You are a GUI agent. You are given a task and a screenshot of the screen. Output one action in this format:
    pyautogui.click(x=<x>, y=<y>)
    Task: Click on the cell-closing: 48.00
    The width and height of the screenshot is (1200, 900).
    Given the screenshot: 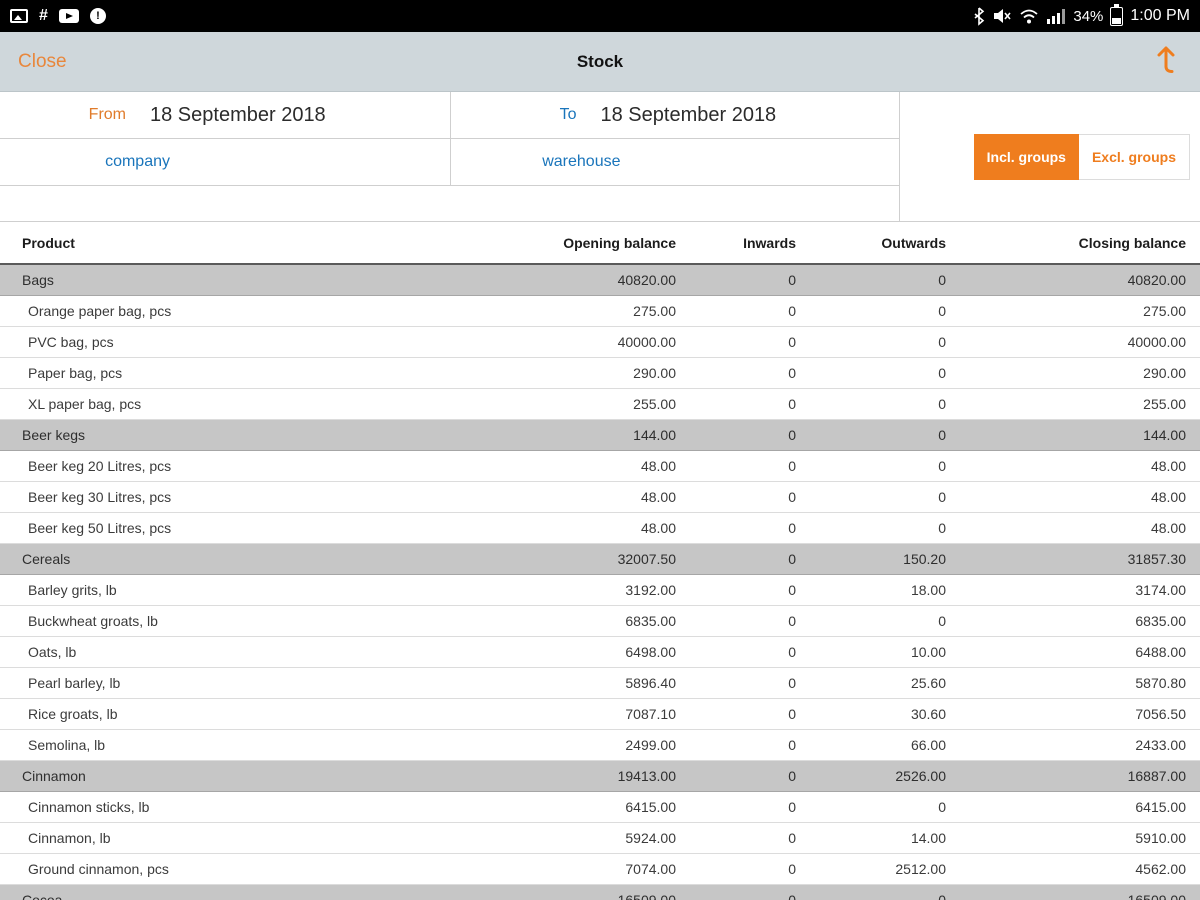 What is the action you would take?
    pyautogui.click(x=1080, y=528)
    